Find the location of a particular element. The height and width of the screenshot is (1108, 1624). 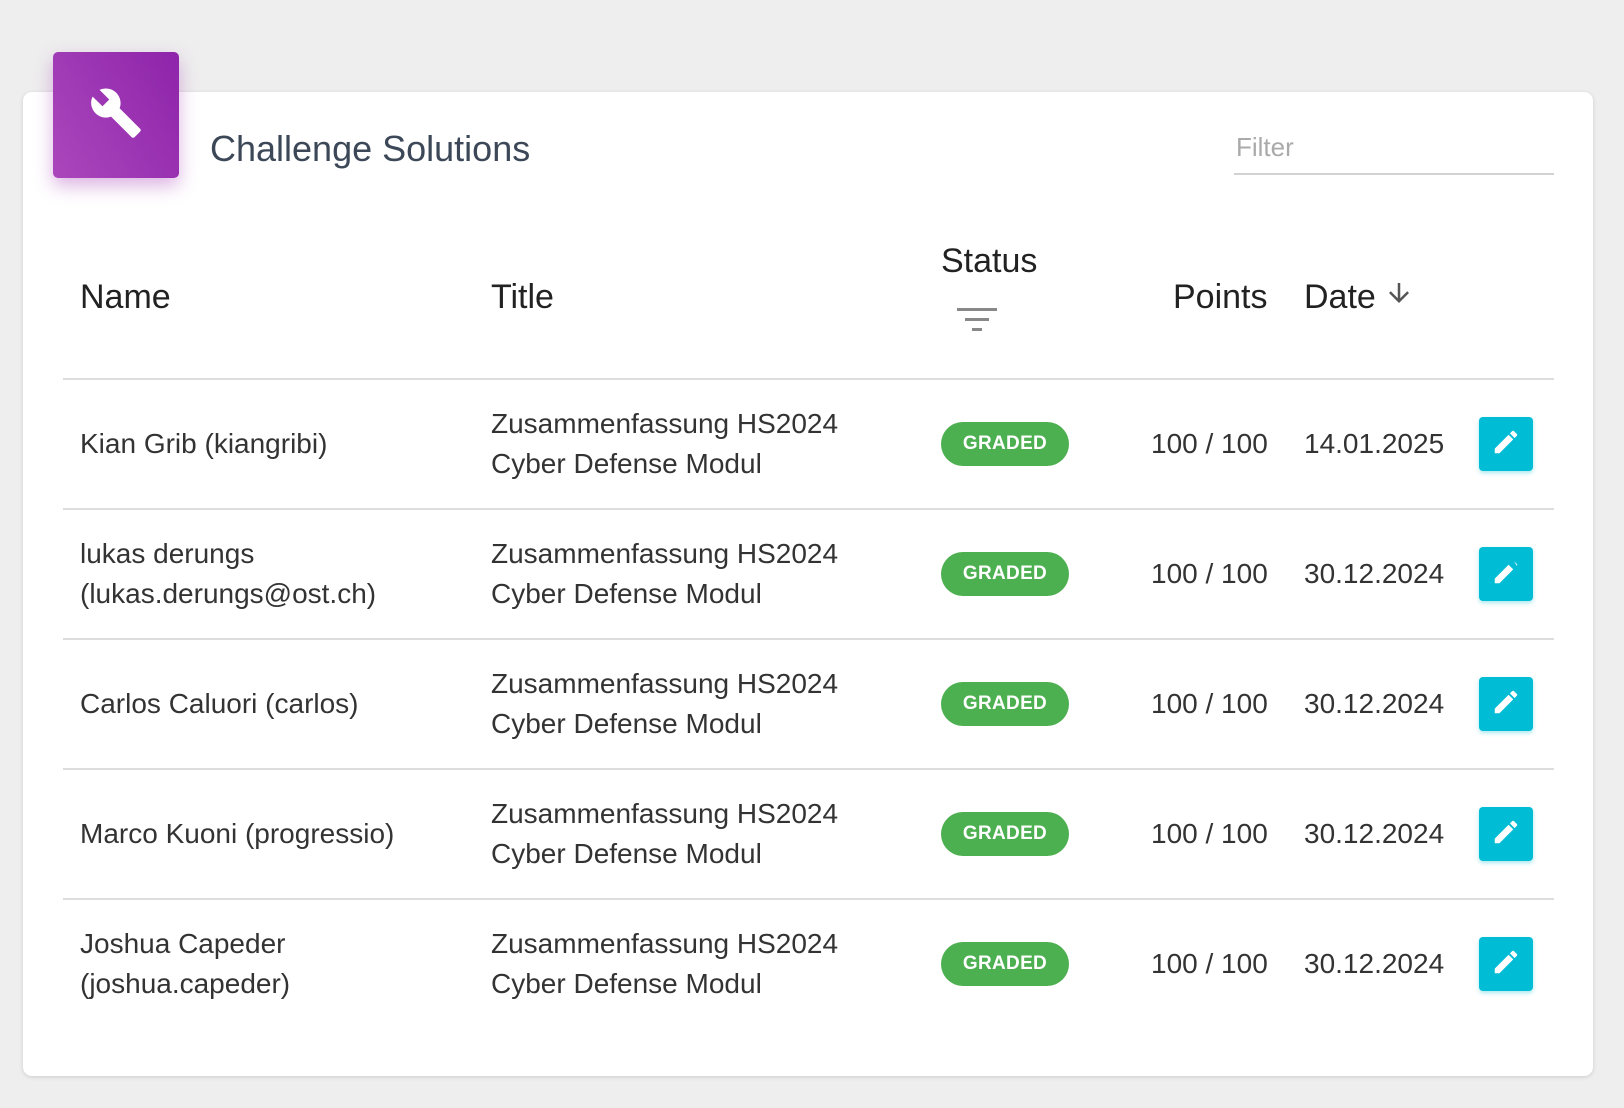

filter-list-icon is located at coordinates (977, 320).